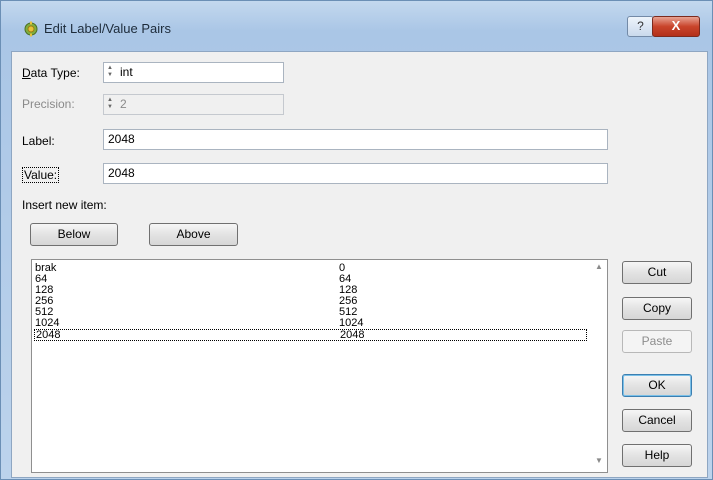 This screenshot has width=713, height=480. What do you see at coordinates (110, 103) in the screenshot?
I see `precision-spinner-icon: ▲ ▼` at bounding box center [110, 103].